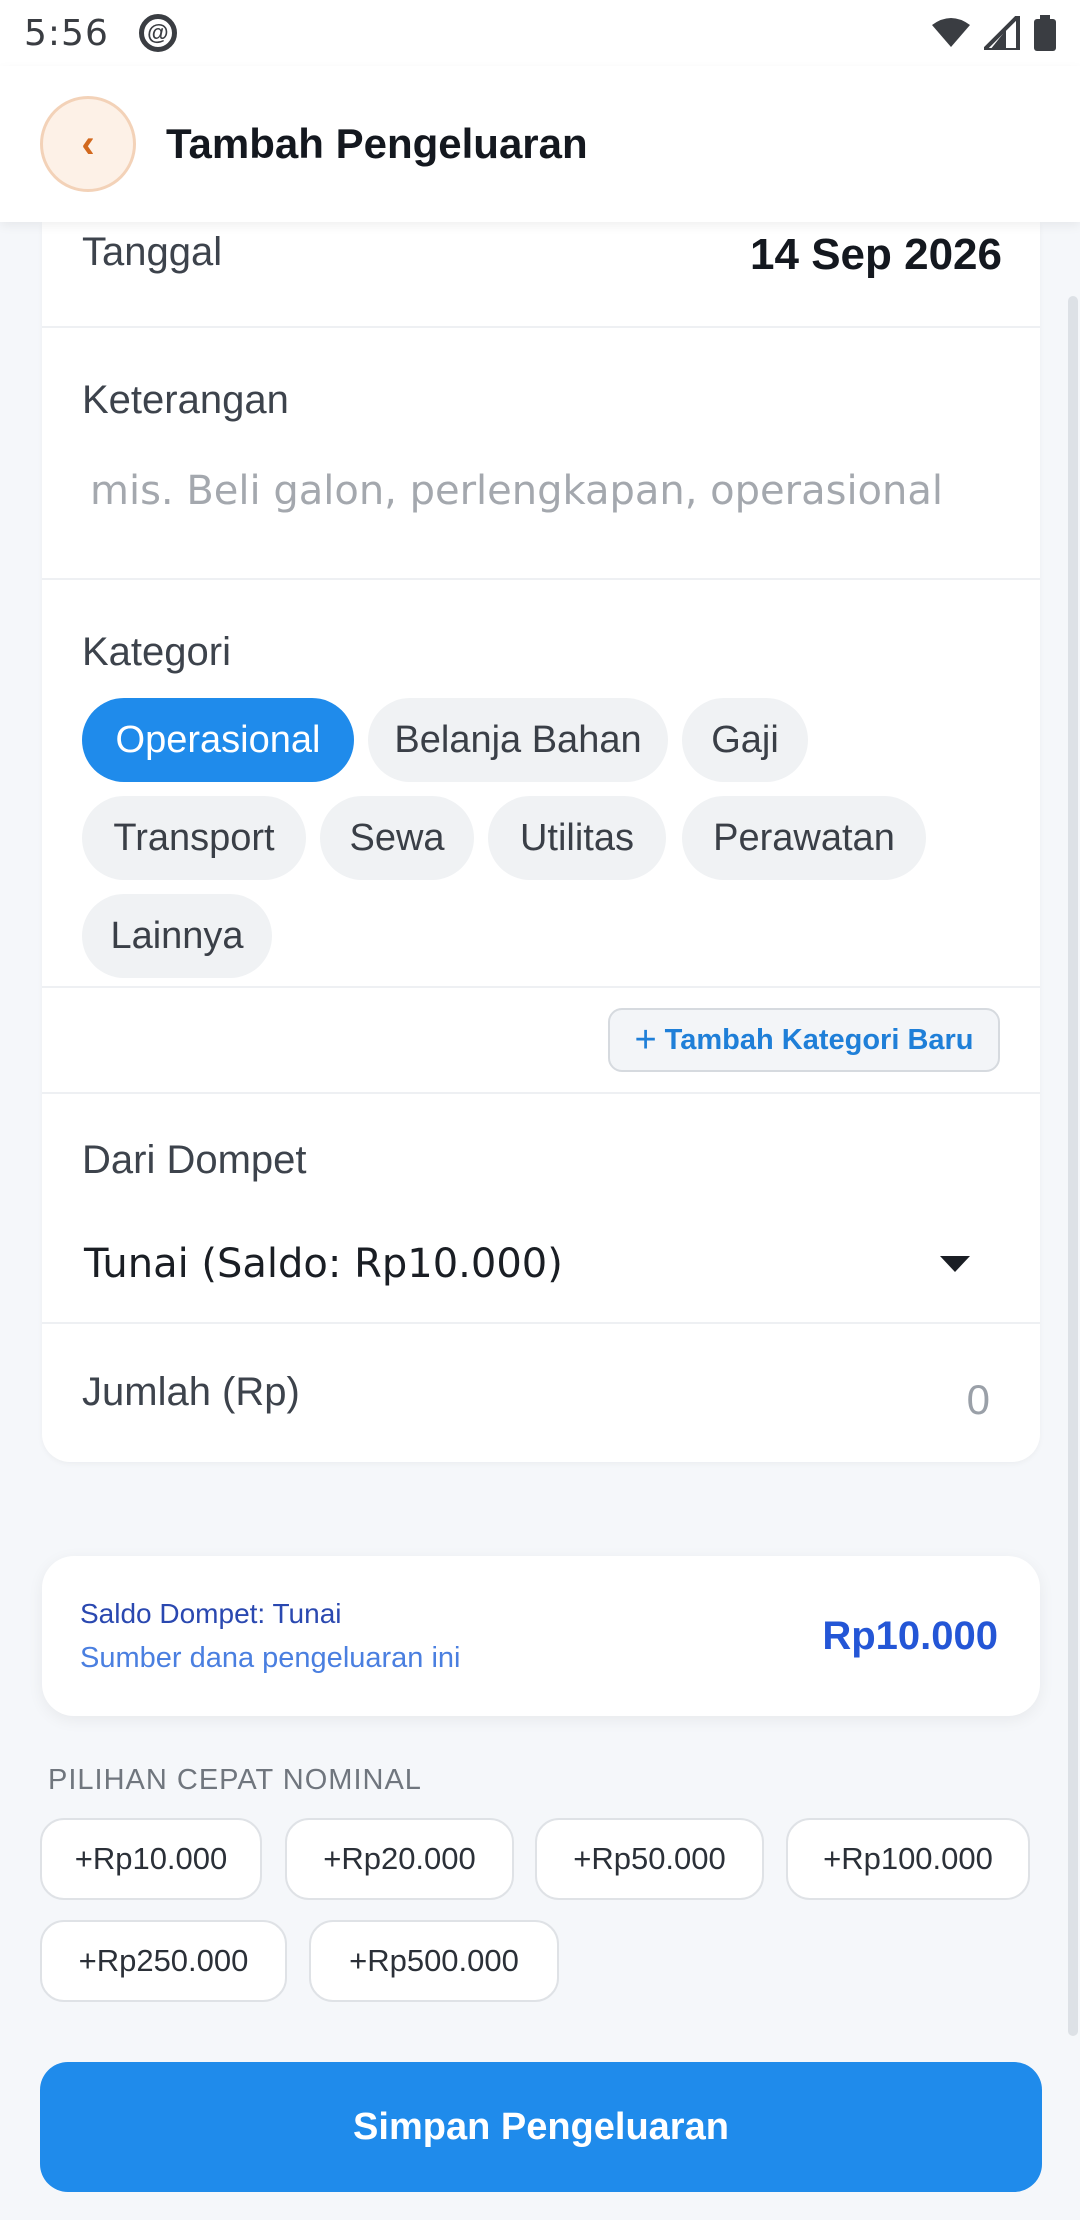  I want to click on status-icons, so click(994, 33).